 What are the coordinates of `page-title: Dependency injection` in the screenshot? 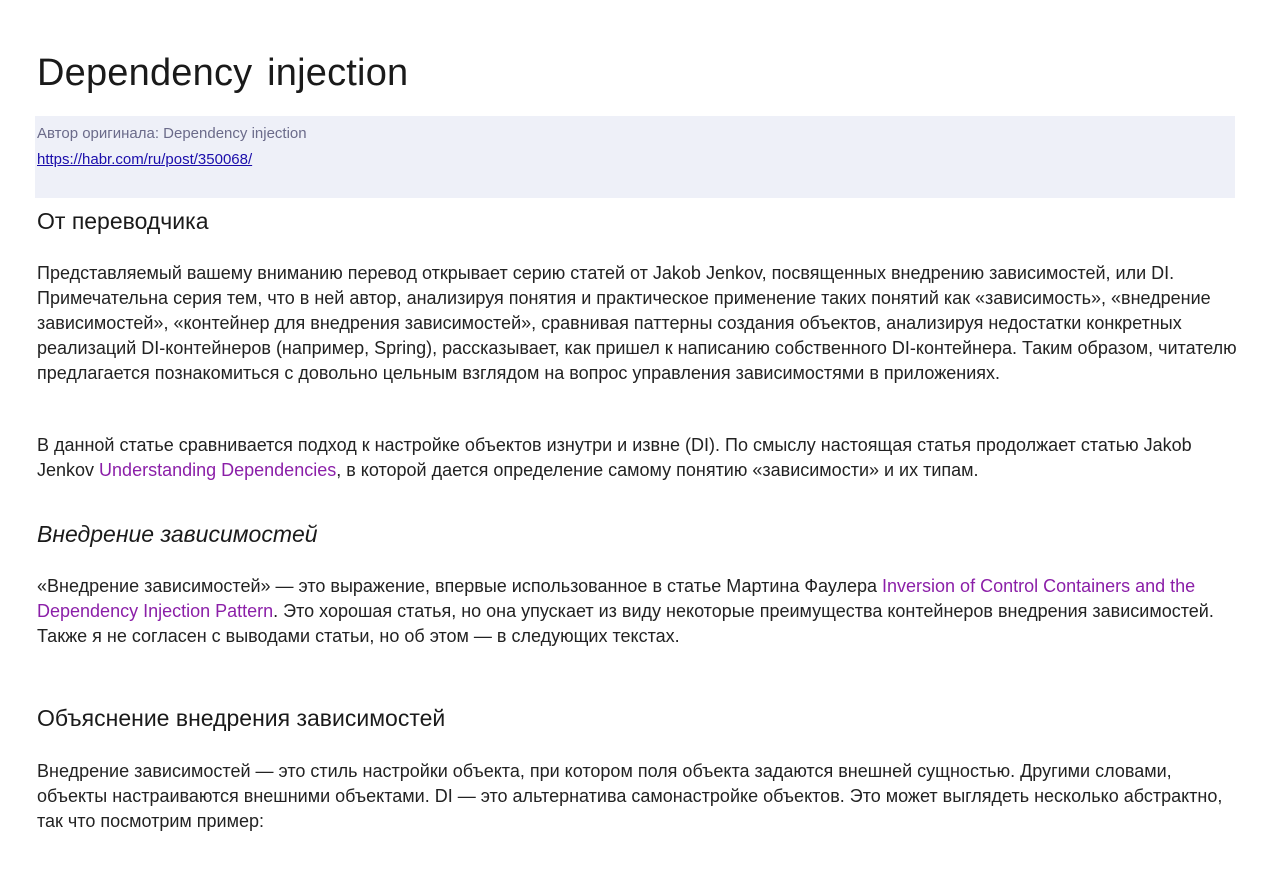 It's located at (223, 73).